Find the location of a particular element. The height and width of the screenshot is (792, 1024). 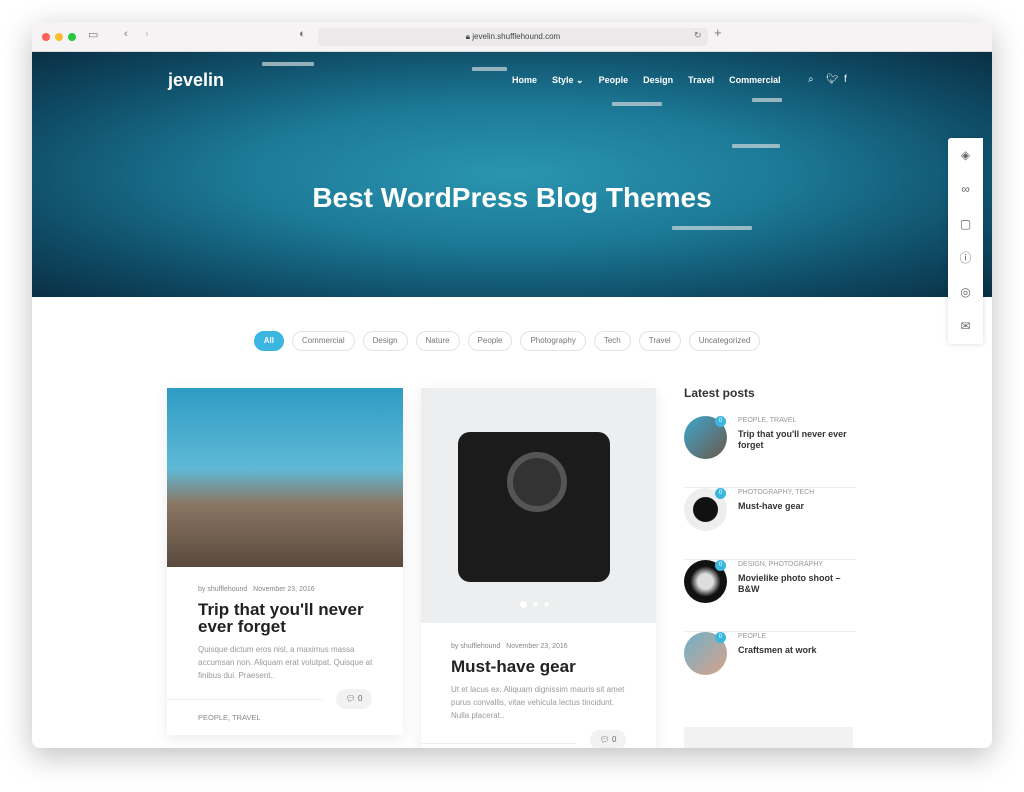

sidebar-widget-placeholder is located at coordinates (768, 737).